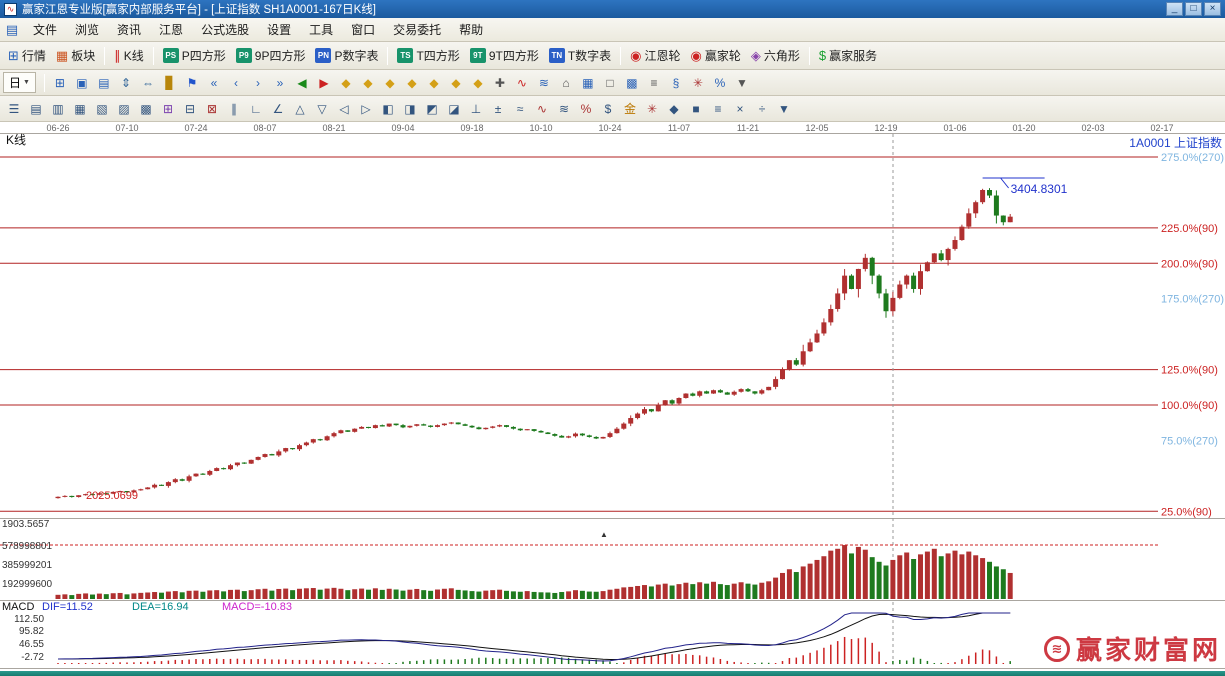  Describe the element at coordinates (324, 83) in the screenshot. I see `view-tool-icon-12: ▶` at that location.